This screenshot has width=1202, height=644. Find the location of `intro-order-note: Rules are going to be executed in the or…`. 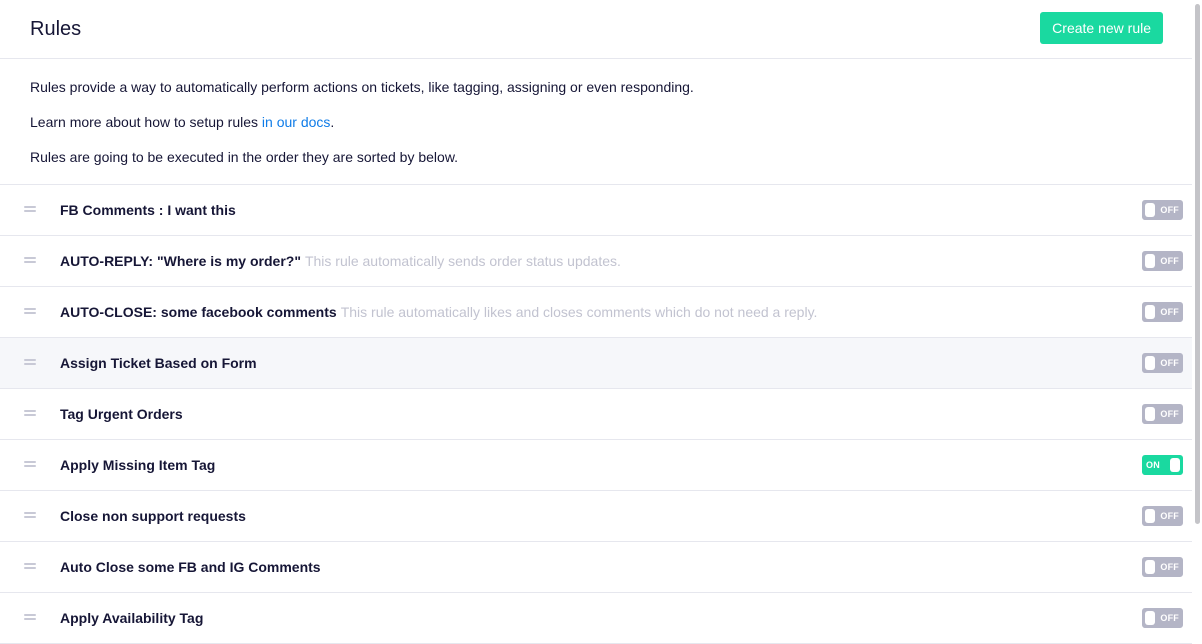

intro-order-note: Rules are going to be executed in the or… is located at coordinates (244, 157).